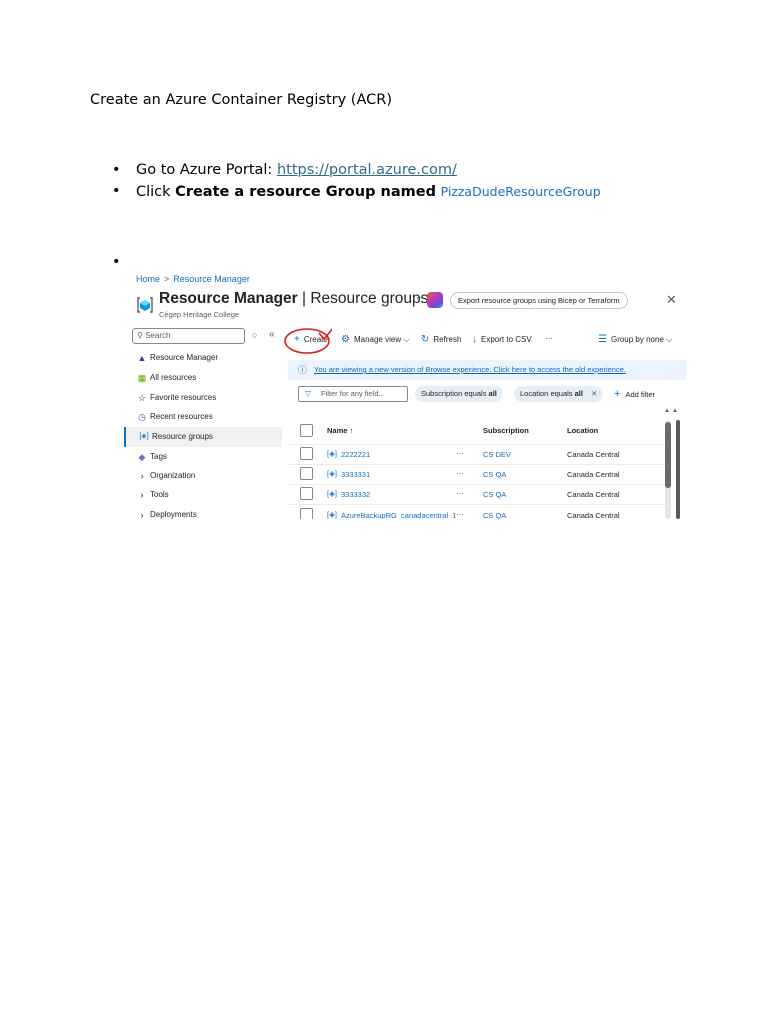  I want to click on table-row-name: 2222221, so click(355, 454).